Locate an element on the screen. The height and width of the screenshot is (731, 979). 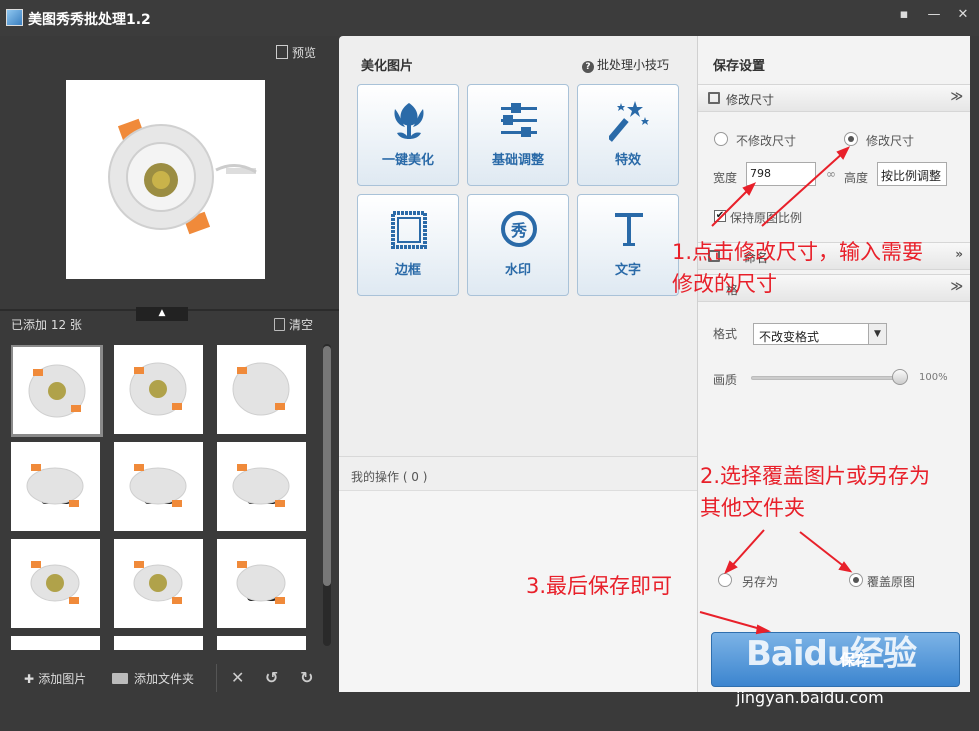
close-button: ✕ is located at coordinates (963, 15).